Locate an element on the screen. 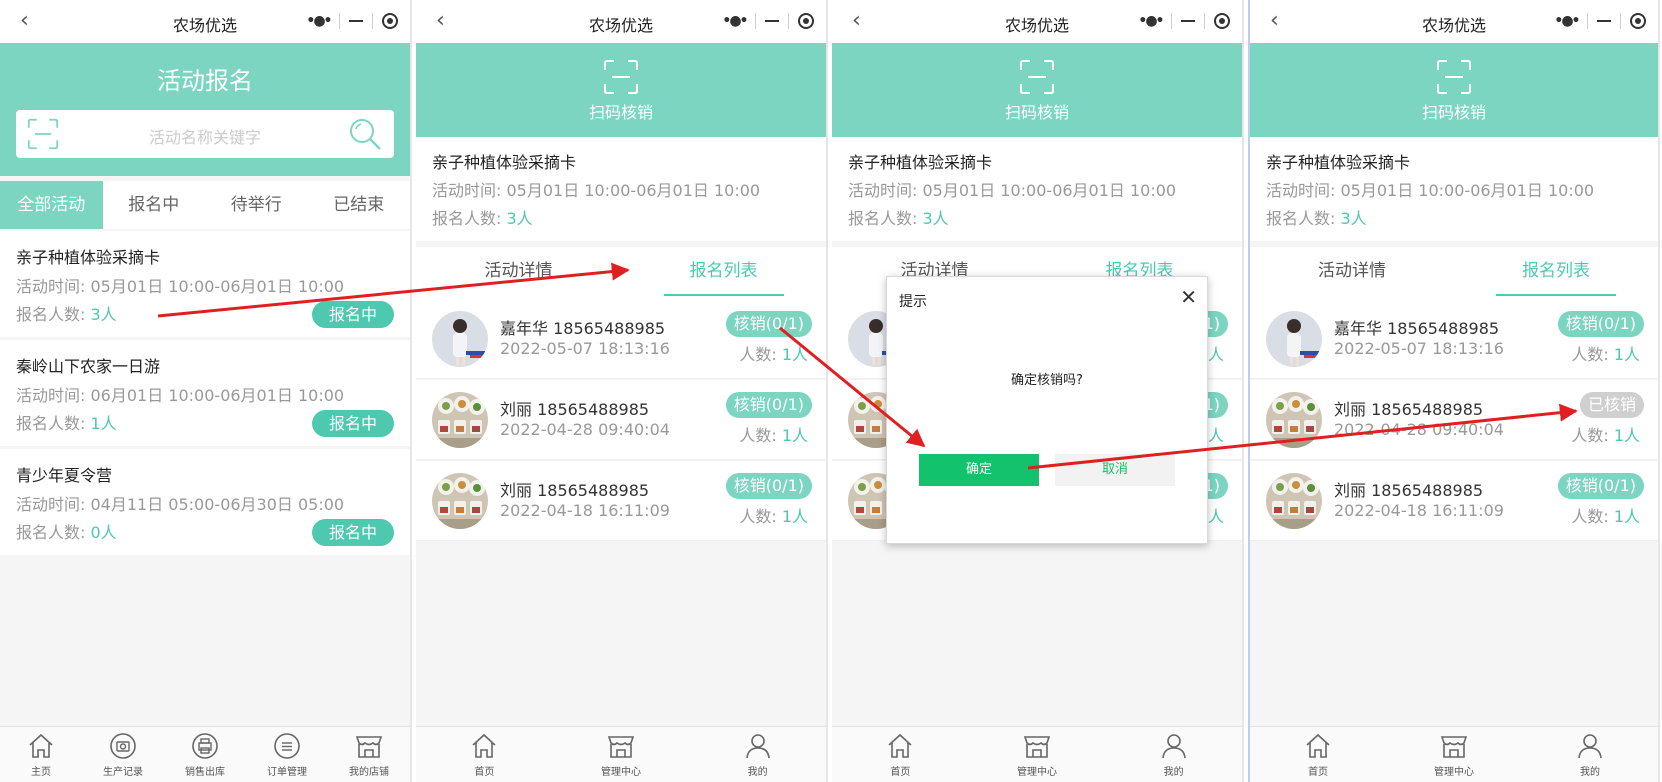 The width and height of the screenshot is (1662, 782). activity-filter-tabs: 全部活动 报名中 待举行 已结束 is located at coordinates (205, 205).